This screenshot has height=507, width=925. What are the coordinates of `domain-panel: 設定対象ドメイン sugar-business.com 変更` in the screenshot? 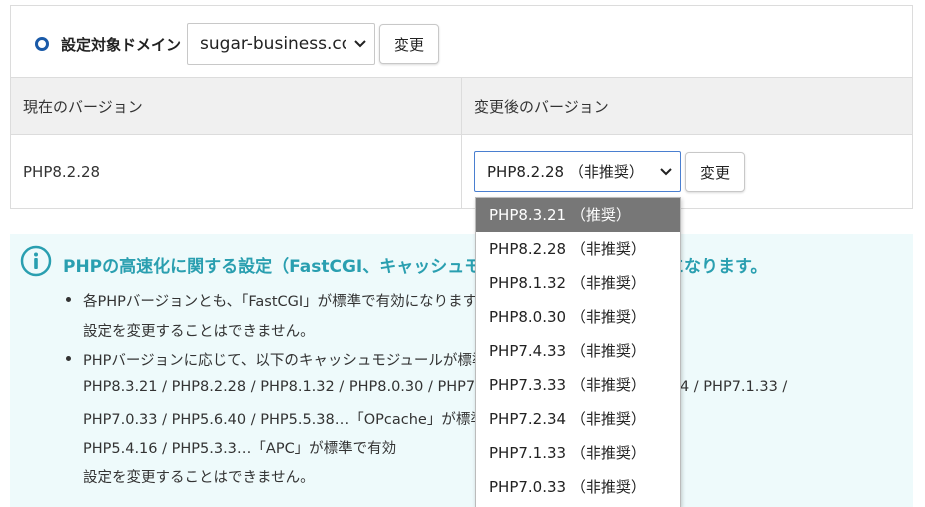 It's located at (461, 41).